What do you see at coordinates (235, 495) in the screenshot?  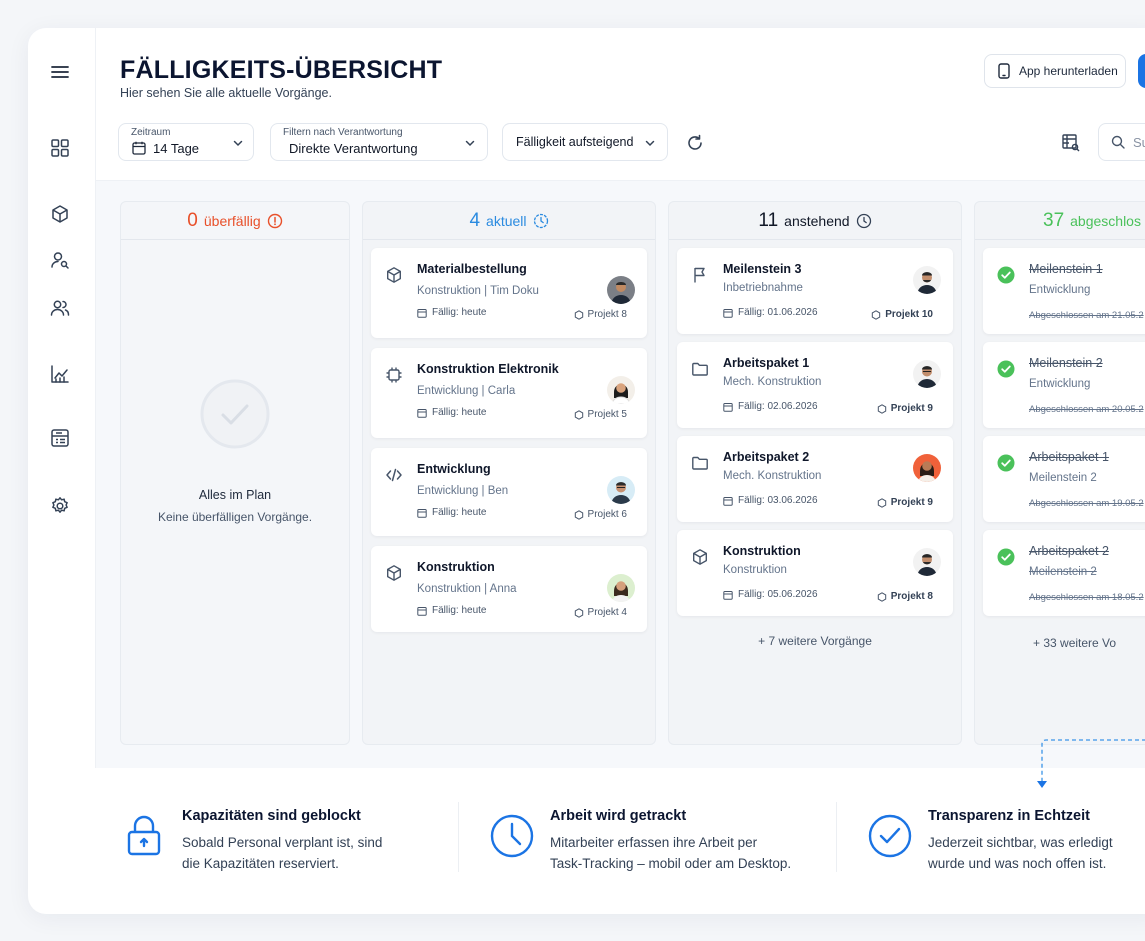 I see `empty-state-title: Alles im Plan` at bounding box center [235, 495].